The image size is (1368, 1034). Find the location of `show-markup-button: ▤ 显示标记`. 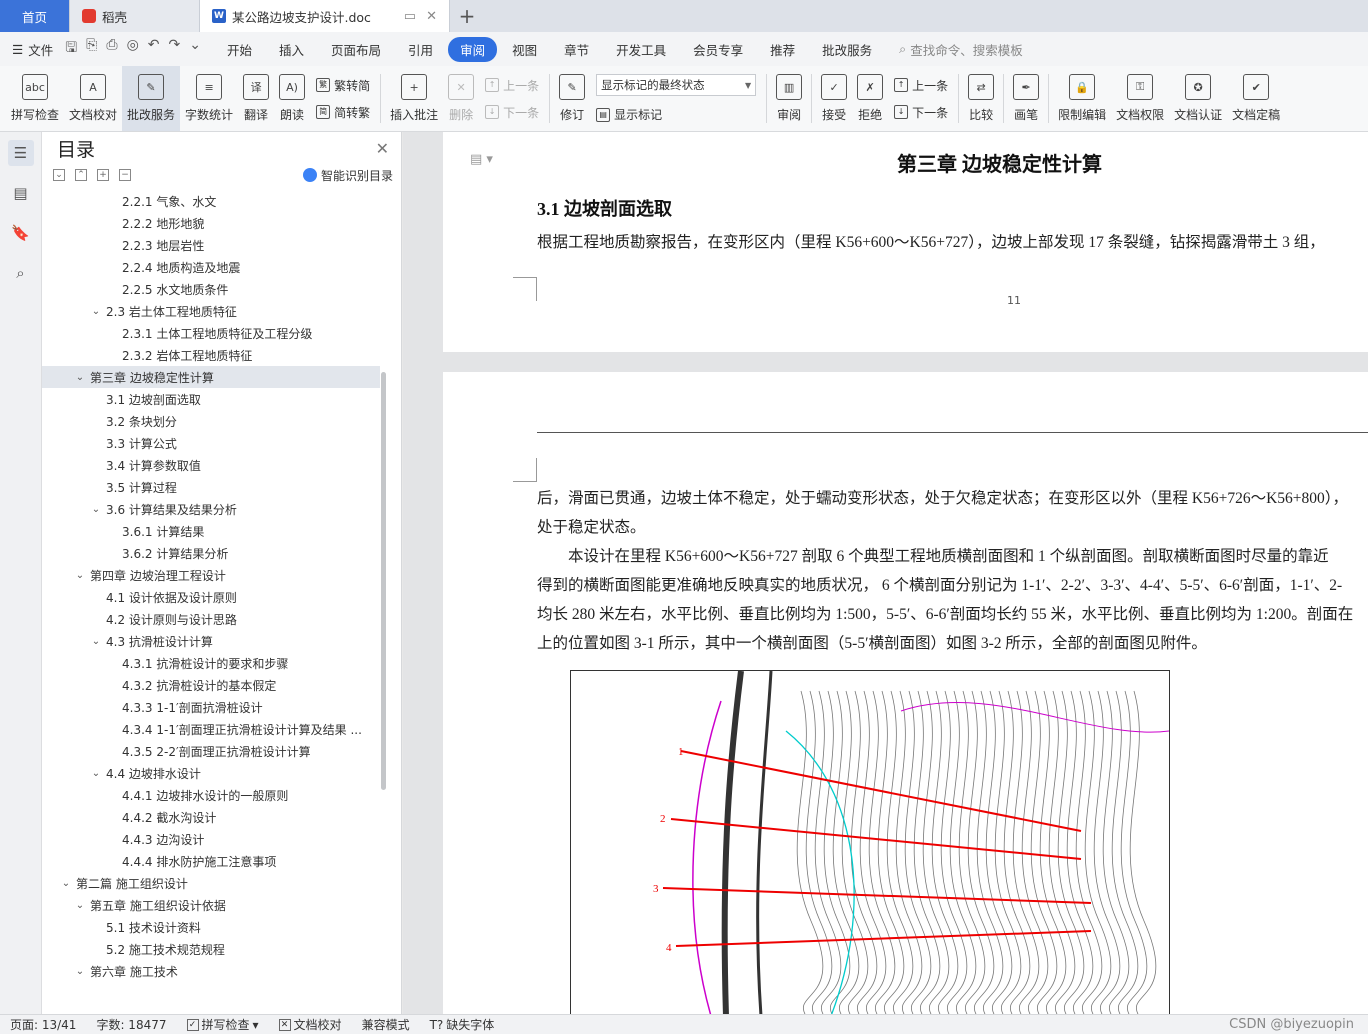

show-markup-button: ▤ 显示标记 is located at coordinates (676, 114).